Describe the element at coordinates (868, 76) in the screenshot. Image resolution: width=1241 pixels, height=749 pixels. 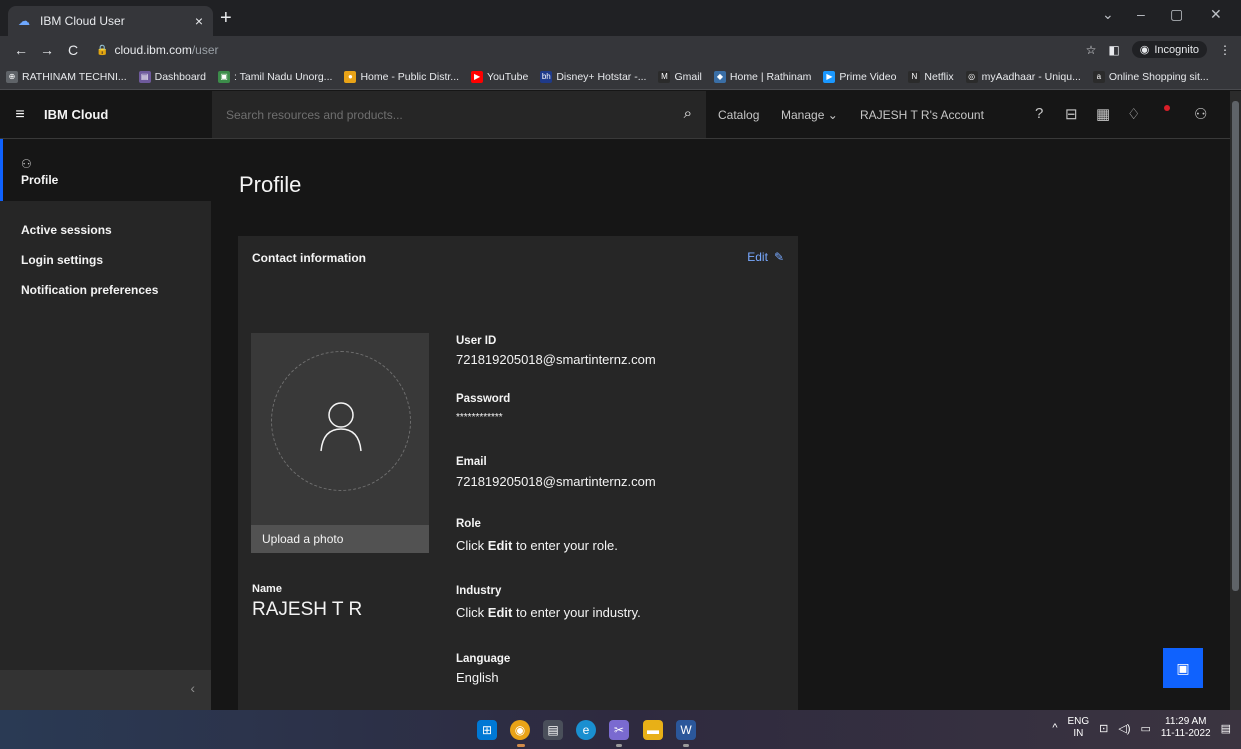
I see `bookmark-label: Prime Video` at that location.